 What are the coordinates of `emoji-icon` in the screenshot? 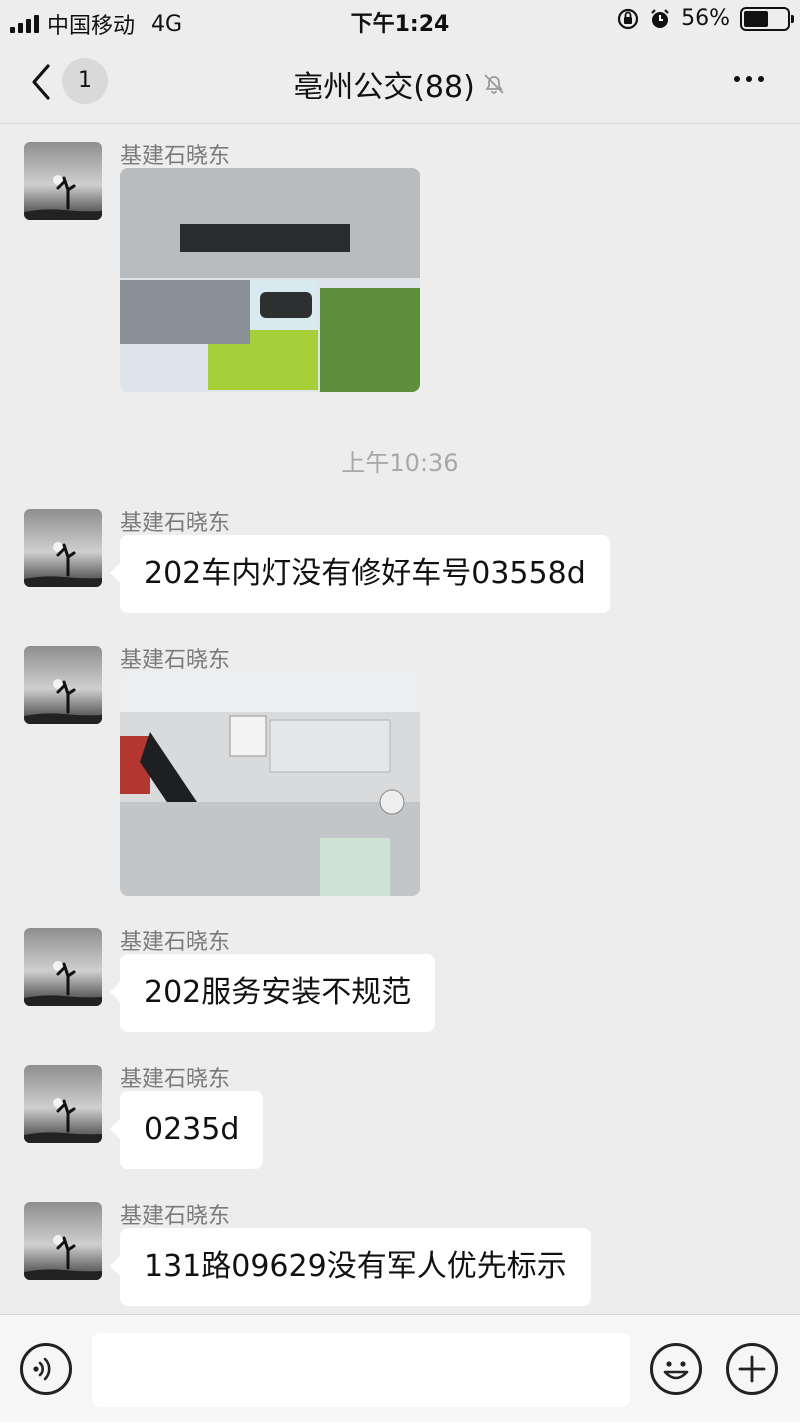 It's located at (676, 1369).